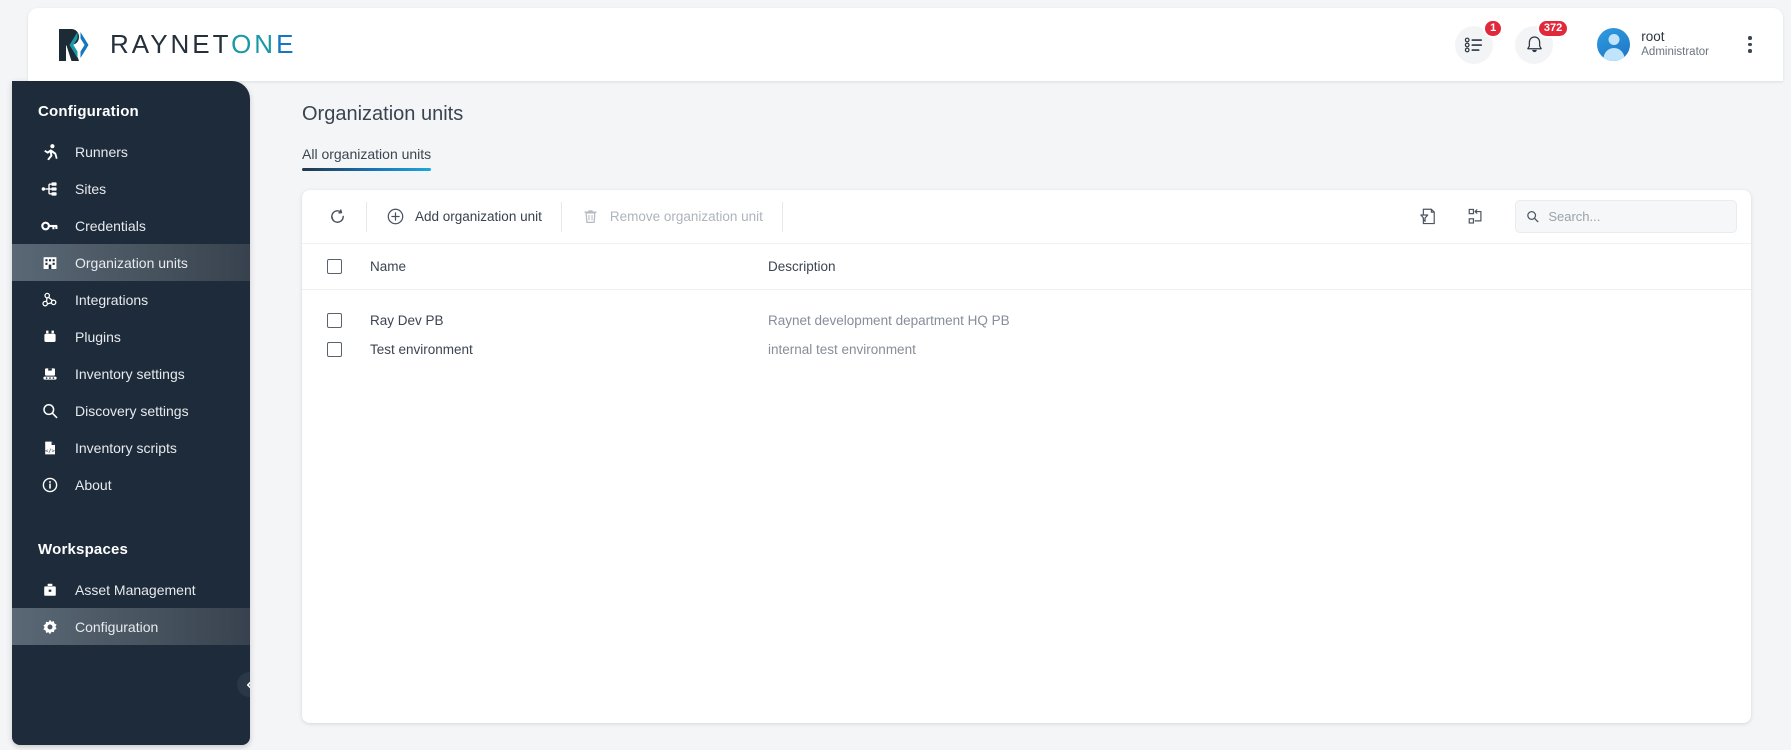 The image size is (1791, 750). What do you see at coordinates (478, 216) in the screenshot?
I see `add-organization-unit-label: Add organization unit` at bounding box center [478, 216].